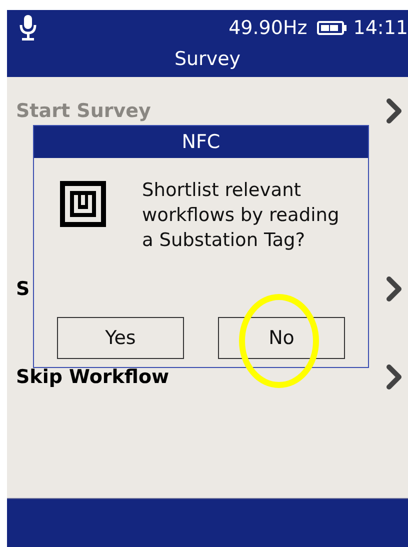 The width and height of the screenshot is (408, 547). Describe the element at coordinates (201, 142) in the screenshot. I see `dialog-title: NFC` at that location.